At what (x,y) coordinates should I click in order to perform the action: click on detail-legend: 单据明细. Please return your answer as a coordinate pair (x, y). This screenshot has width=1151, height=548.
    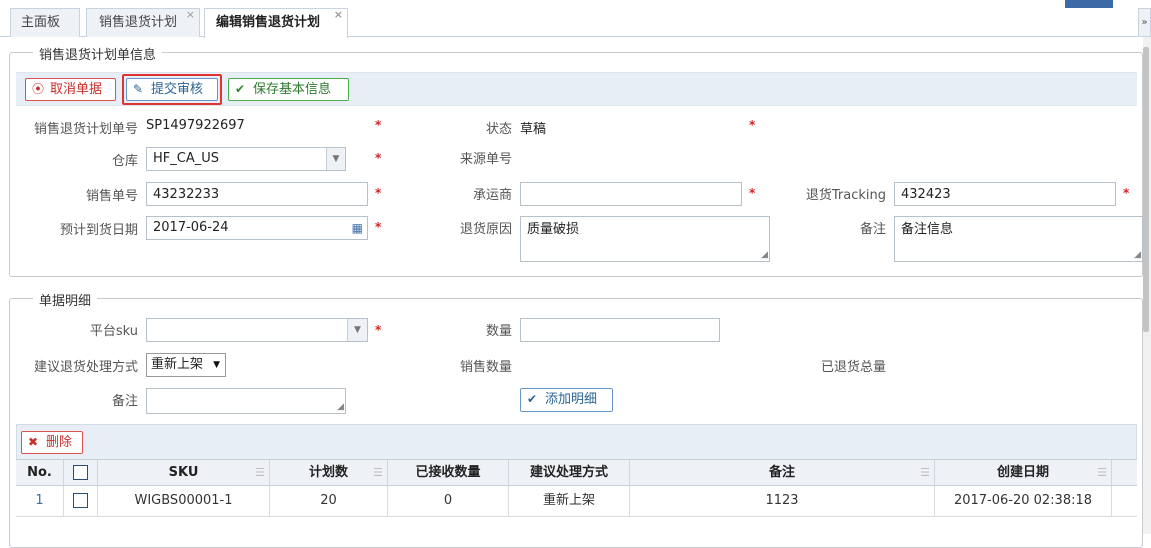
    Looking at the image, I should click on (65, 299).